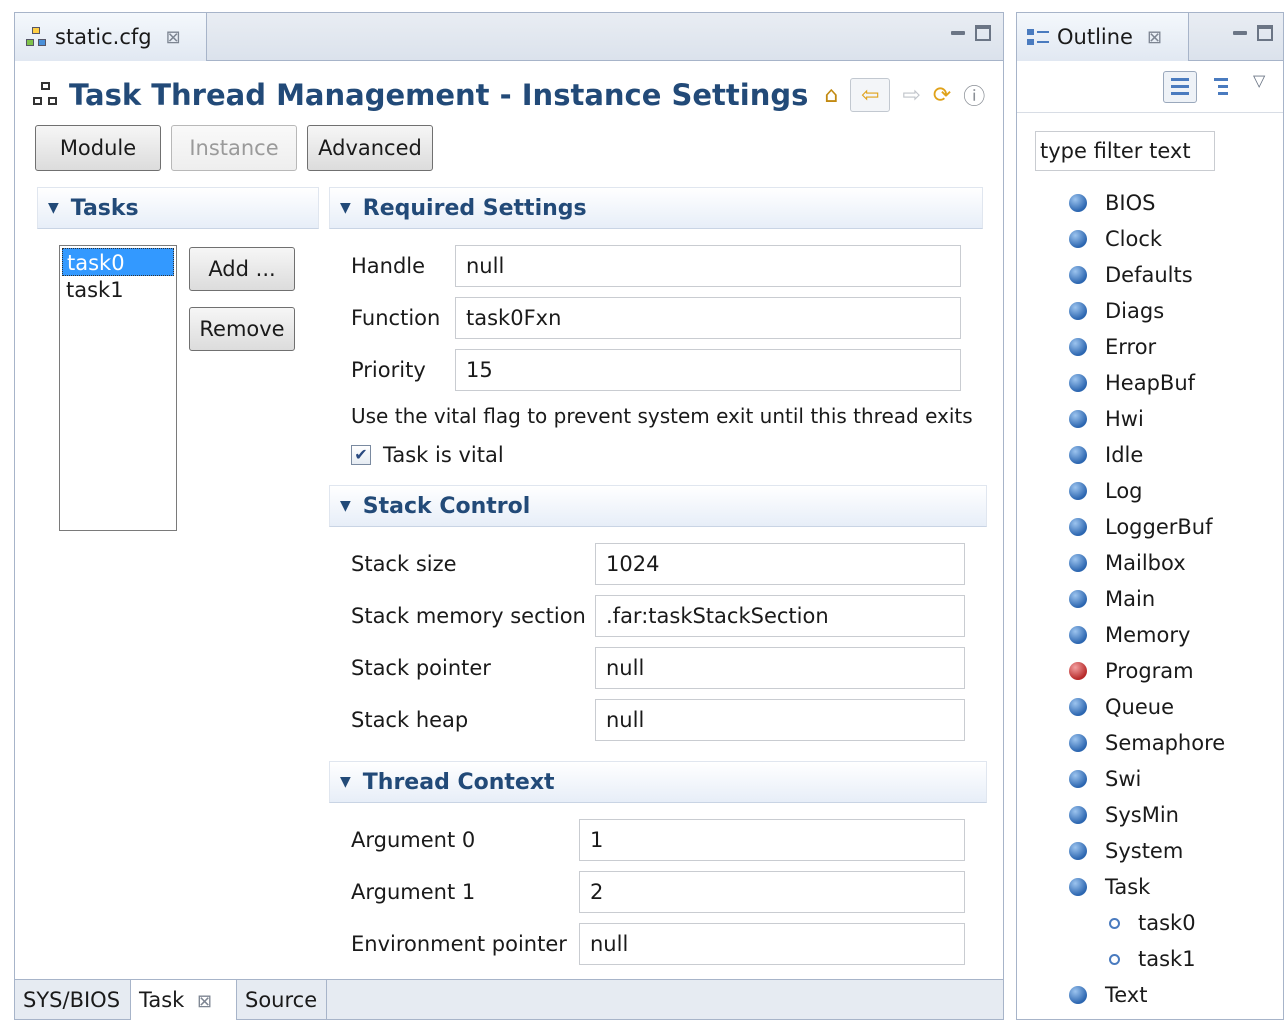  I want to click on list-item-task1: task1, so click(118, 290).